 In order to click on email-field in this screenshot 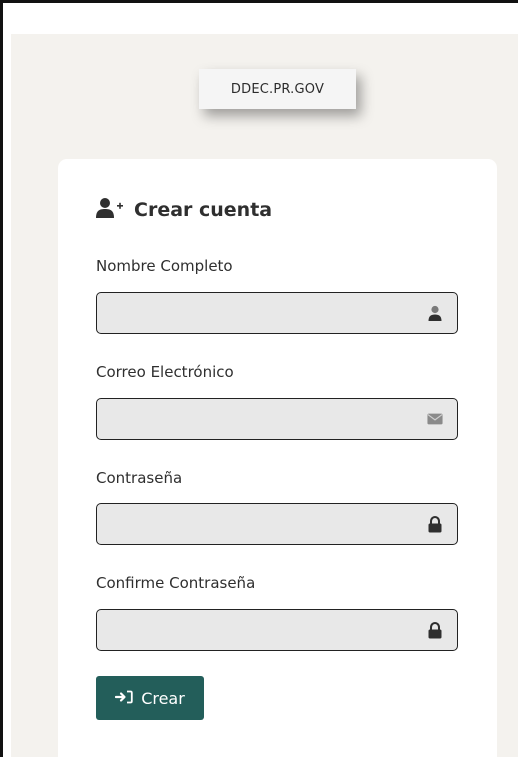, I will do `click(277, 419)`.